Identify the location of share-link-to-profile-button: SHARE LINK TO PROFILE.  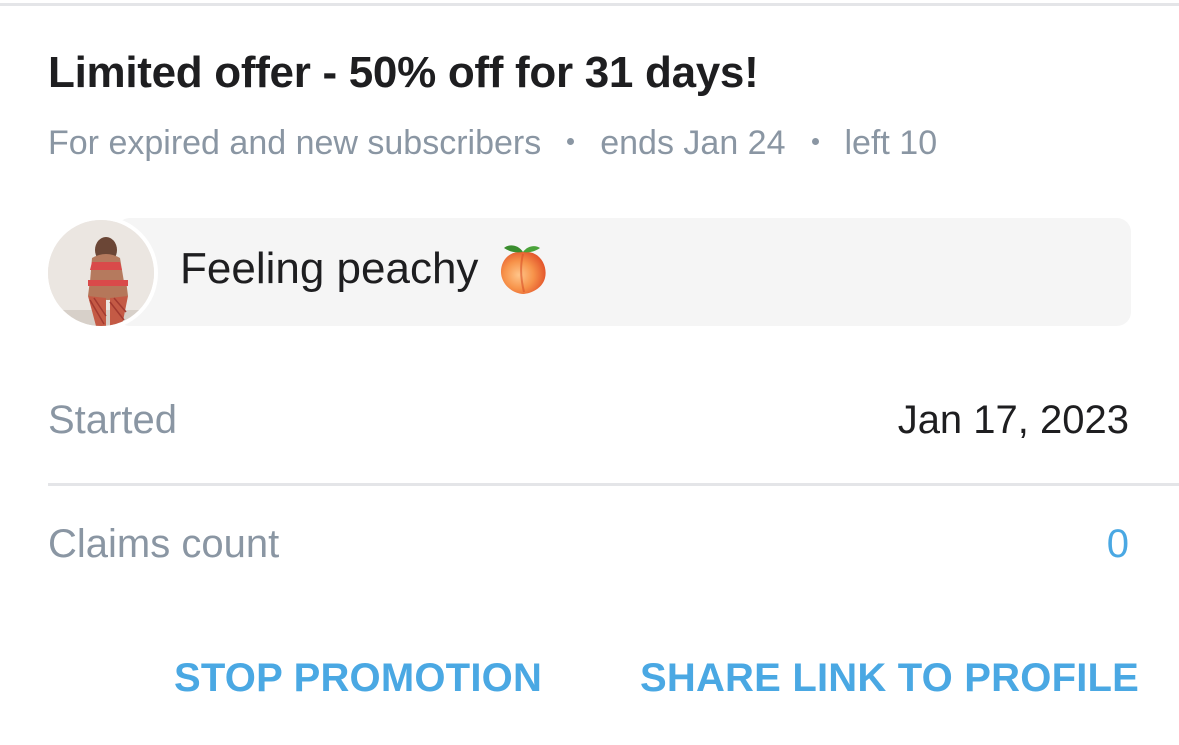
(889, 678).